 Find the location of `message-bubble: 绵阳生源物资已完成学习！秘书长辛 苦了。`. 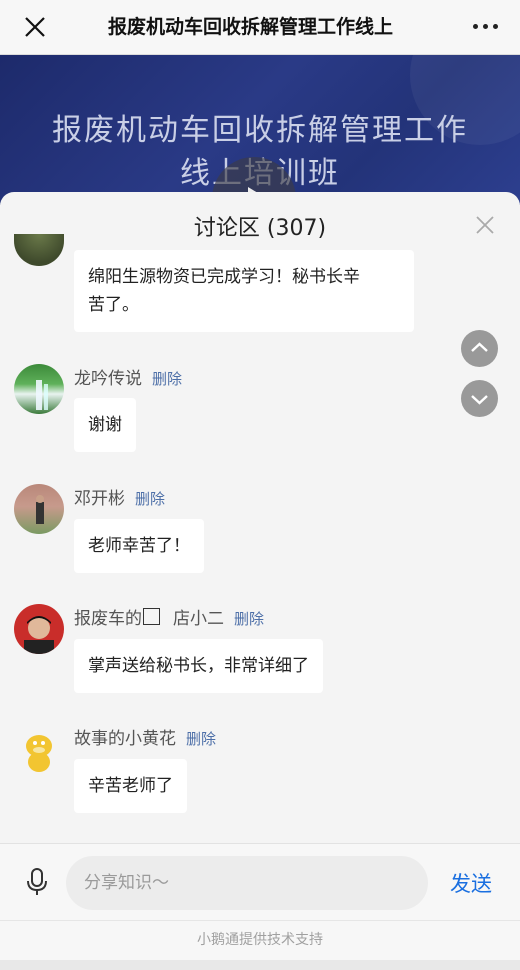

message-bubble: 绵阳生源物资已完成学习！秘书长辛 苦了。 is located at coordinates (244, 291).